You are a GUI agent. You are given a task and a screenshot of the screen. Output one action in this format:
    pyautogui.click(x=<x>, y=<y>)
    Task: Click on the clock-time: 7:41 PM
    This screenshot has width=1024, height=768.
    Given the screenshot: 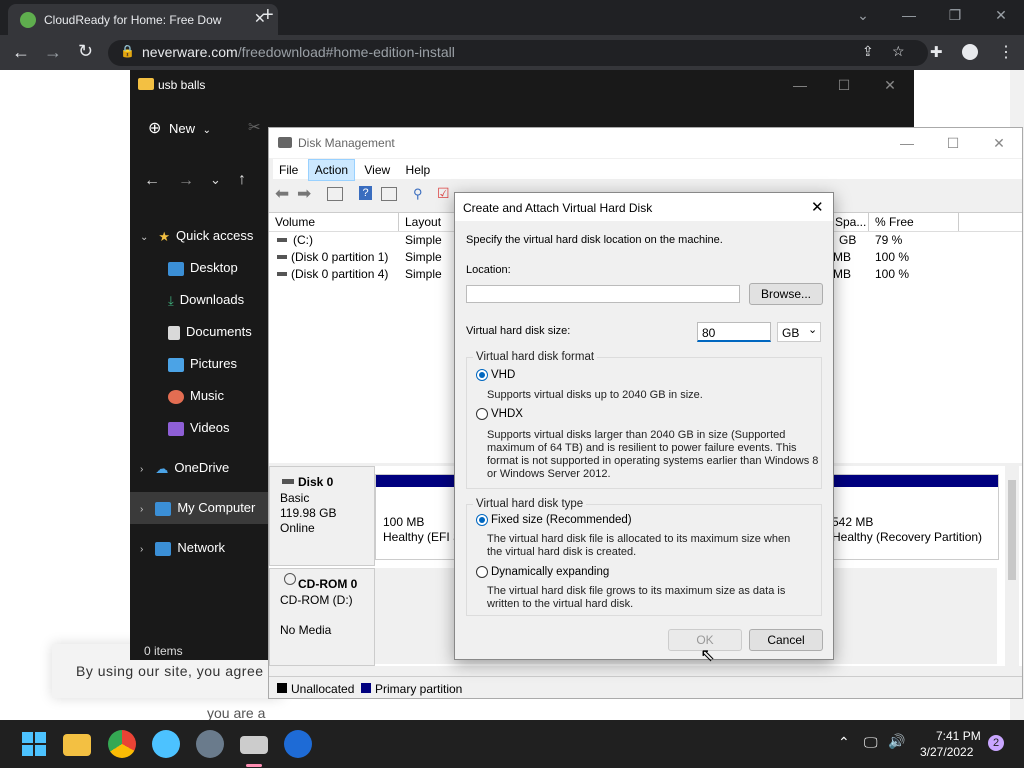 What is the action you would take?
    pyautogui.click(x=958, y=736)
    